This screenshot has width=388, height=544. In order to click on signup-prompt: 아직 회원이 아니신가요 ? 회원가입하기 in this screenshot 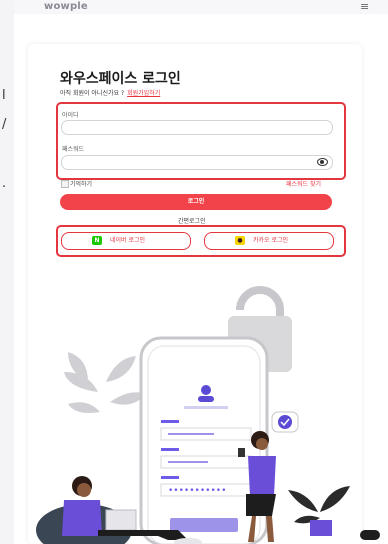, I will do `click(110, 92)`.